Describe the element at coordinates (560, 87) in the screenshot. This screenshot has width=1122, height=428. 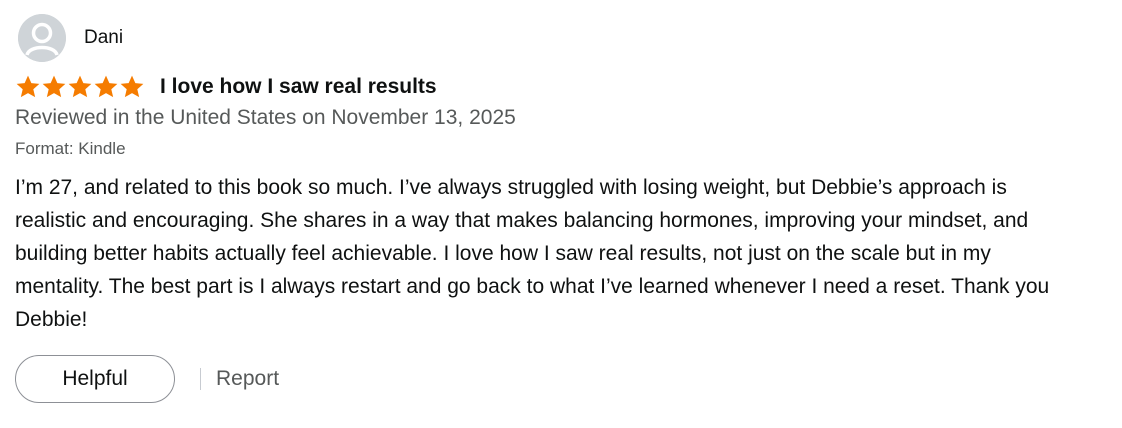
I see `review-title-row: I love how I saw real results` at that location.